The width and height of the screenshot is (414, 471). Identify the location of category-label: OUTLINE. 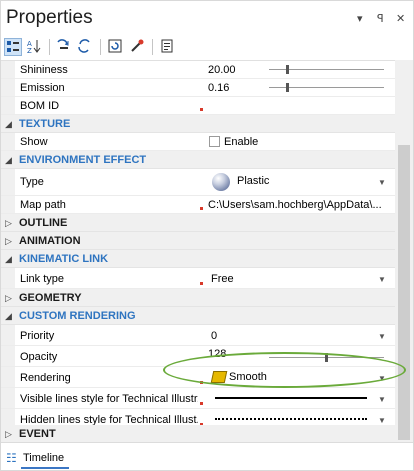
(43, 223).